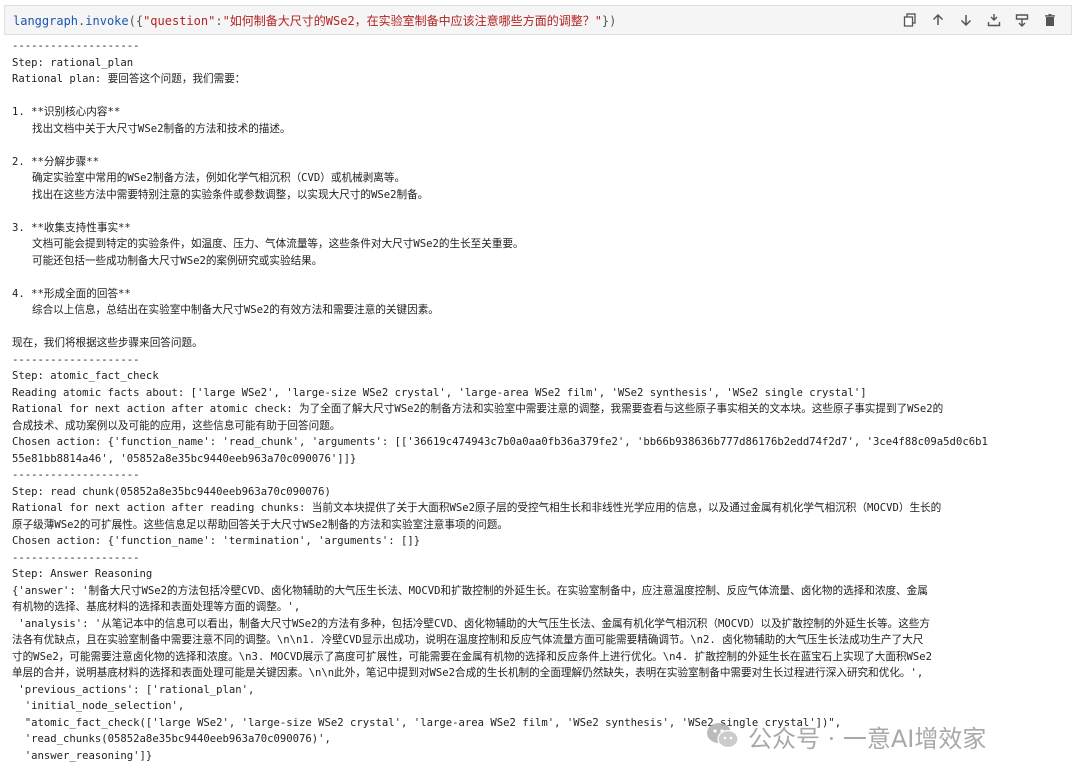  What do you see at coordinates (176, 425) in the screenshot?
I see `output-line: 合成技术、成功案例以及可能的应用，这些信息可能有助于回答问题。` at bounding box center [176, 425].